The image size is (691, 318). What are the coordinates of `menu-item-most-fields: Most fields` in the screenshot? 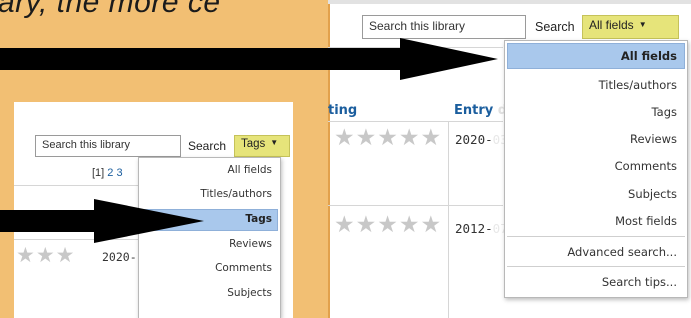 It's located at (646, 221).